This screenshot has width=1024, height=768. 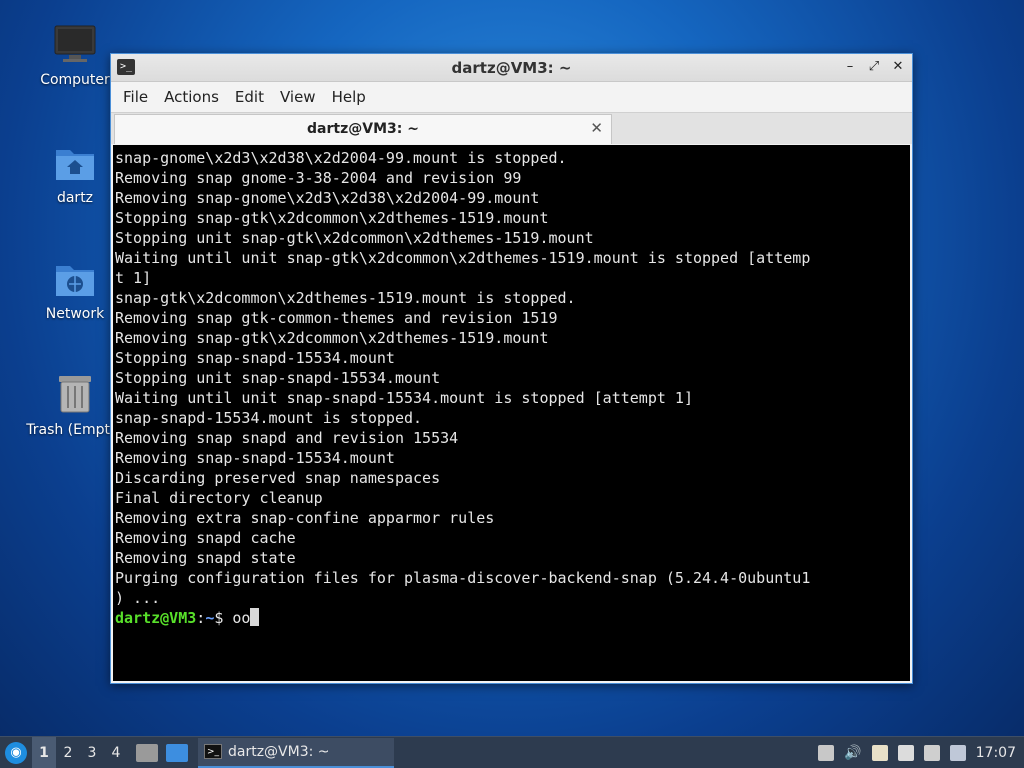 What do you see at coordinates (92, 753) in the screenshot?
I see `workspace-3: 3` at bounding box center [92, 753].